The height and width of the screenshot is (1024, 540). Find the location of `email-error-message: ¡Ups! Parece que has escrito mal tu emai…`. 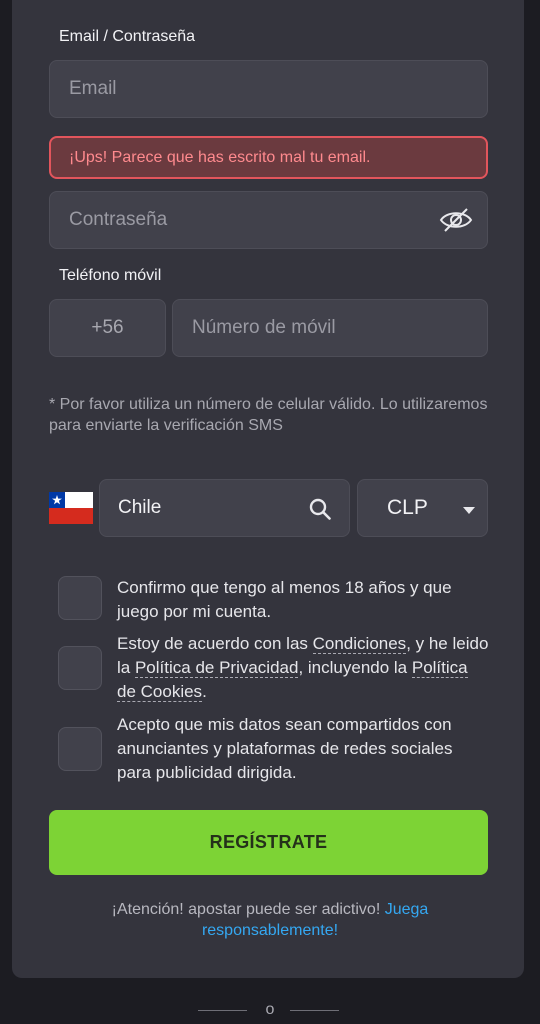

email-error-message: ¡Ups! Parece que has escrito mal tu emai… is located at coordinates (268, 157).